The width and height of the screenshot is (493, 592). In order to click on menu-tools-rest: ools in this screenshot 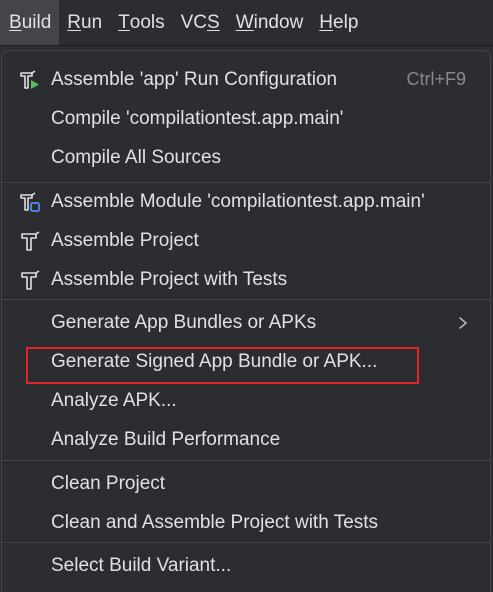, I will do `click(147, 22)`.